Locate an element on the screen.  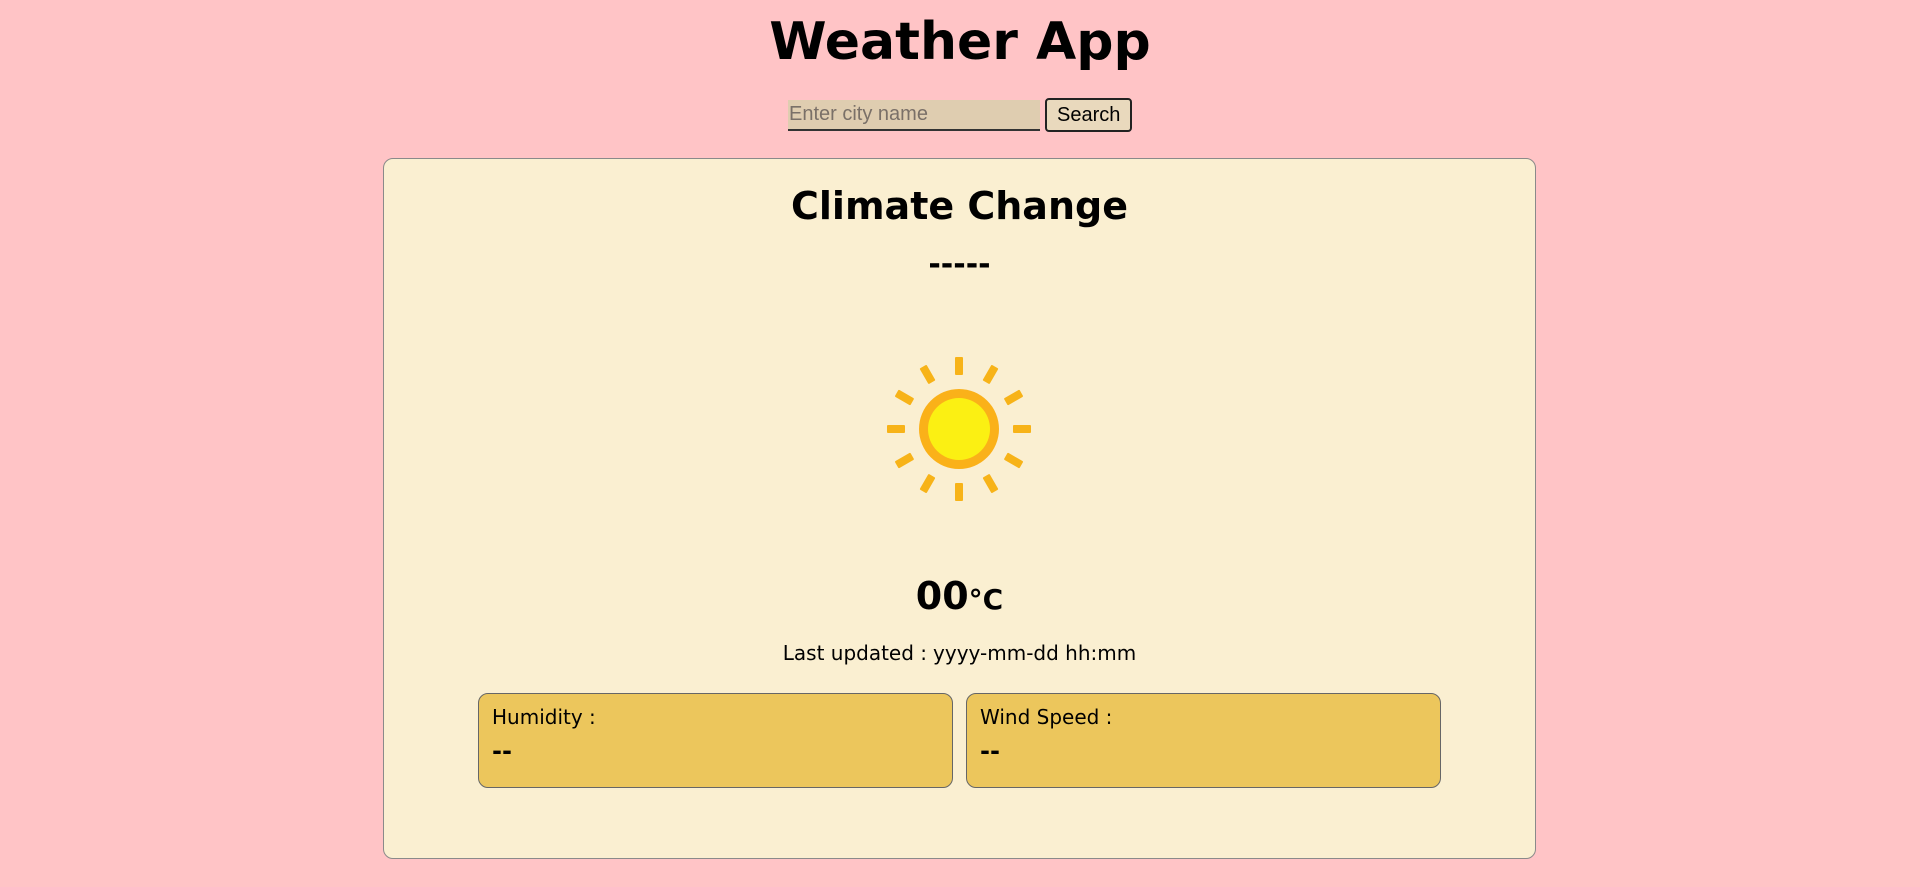
wind-speed-label: Wind Speed : is located at coordinates (1046, 717).